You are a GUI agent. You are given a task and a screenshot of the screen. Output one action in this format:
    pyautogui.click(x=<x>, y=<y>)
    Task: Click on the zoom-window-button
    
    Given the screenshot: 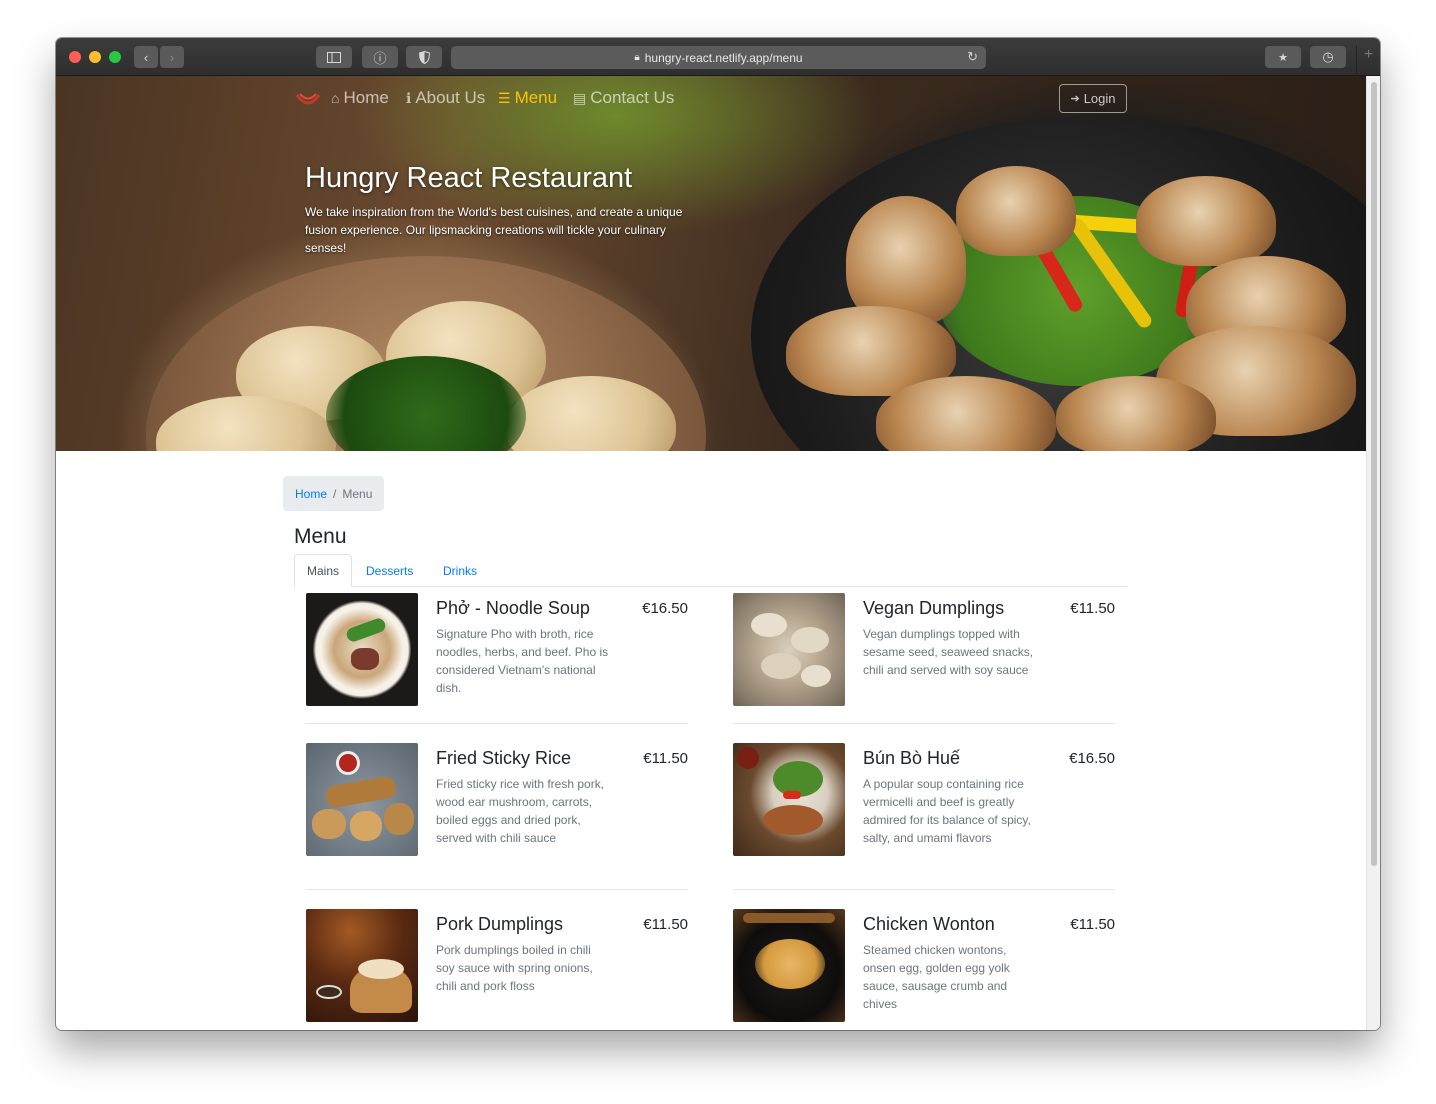 What is the action you would take?
    pyautogui.click(x=115, y=57)
    